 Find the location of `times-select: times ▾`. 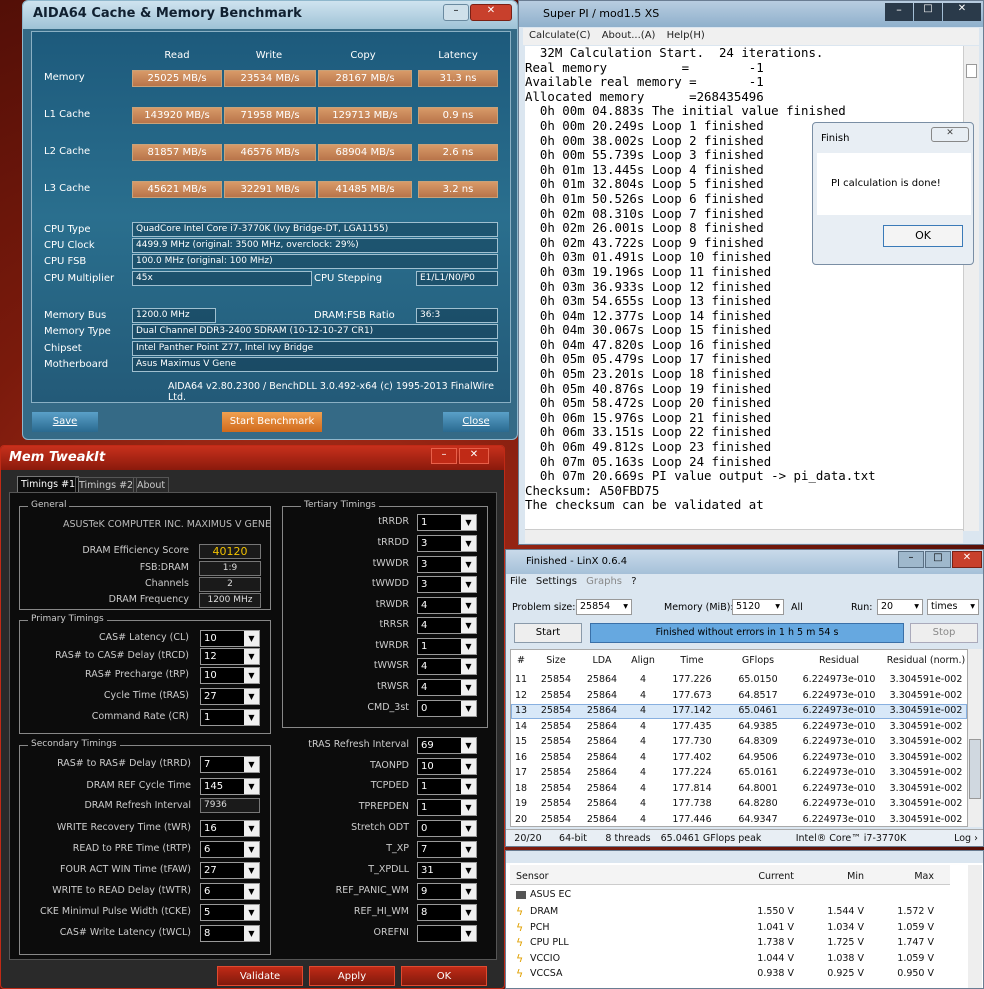

times-select: times ▾ is located at coordinates (953, 607).